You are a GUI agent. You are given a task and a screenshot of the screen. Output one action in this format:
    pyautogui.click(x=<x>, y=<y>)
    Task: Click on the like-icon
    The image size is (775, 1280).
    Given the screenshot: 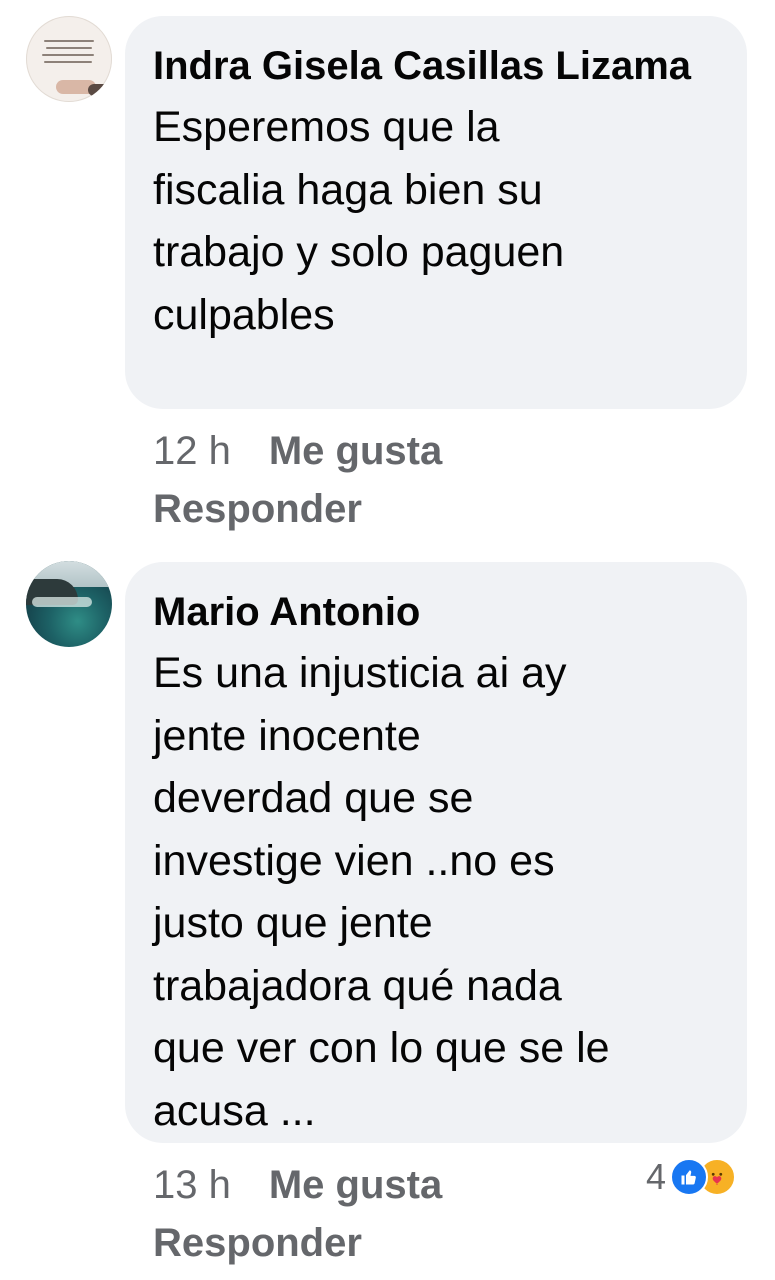 What is the action you would take?
    pyautogui.click(x=689, y=1177)
    